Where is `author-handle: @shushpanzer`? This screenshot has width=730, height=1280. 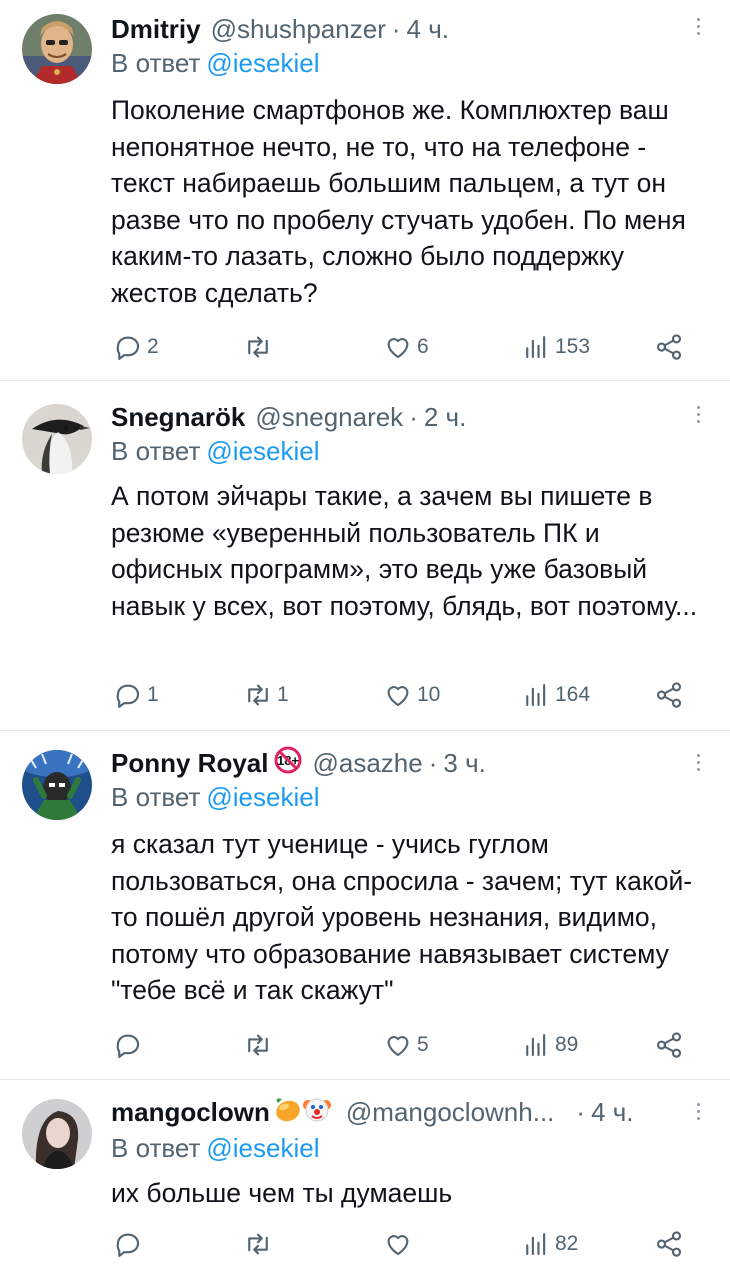
author-handle: @shushpanzer is located at coordinates (298, 29).